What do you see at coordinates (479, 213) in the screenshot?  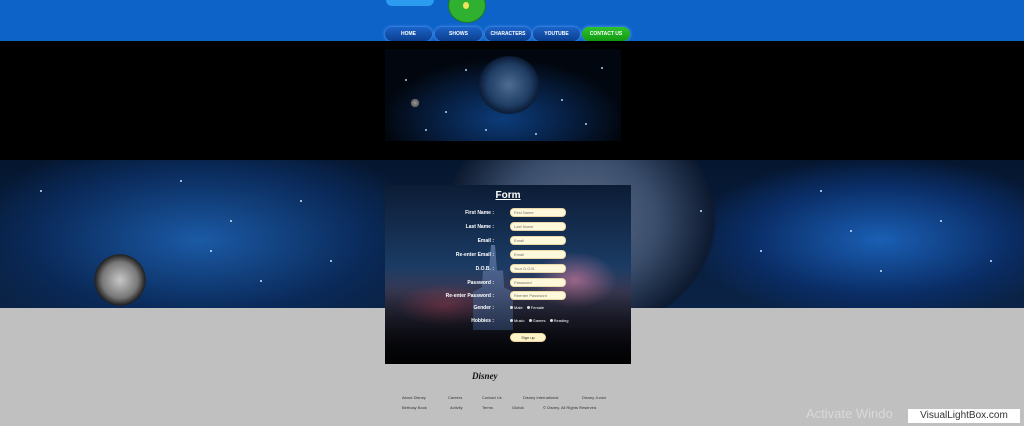 I see `first-name-label: First Name :` at bounding box center [479, 213].